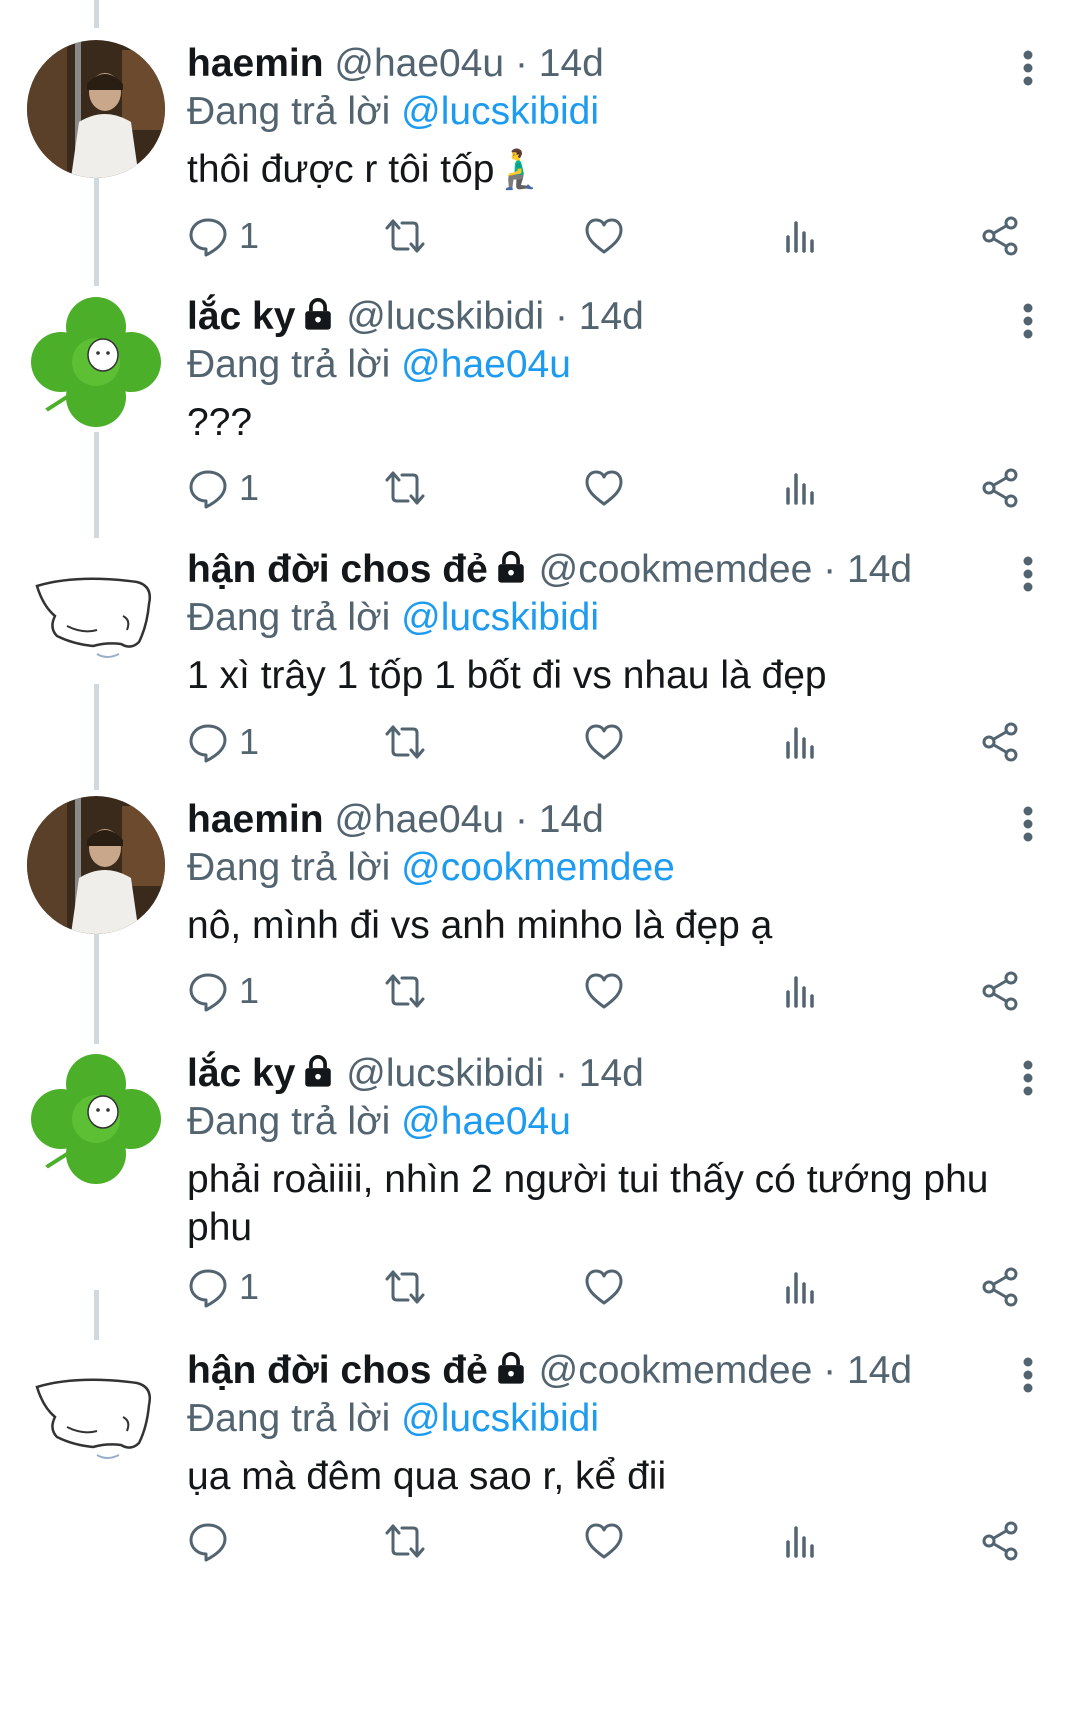  Describe the element at coordinates (208, 237) in the screenshot. I see `reply-icon` at that location.